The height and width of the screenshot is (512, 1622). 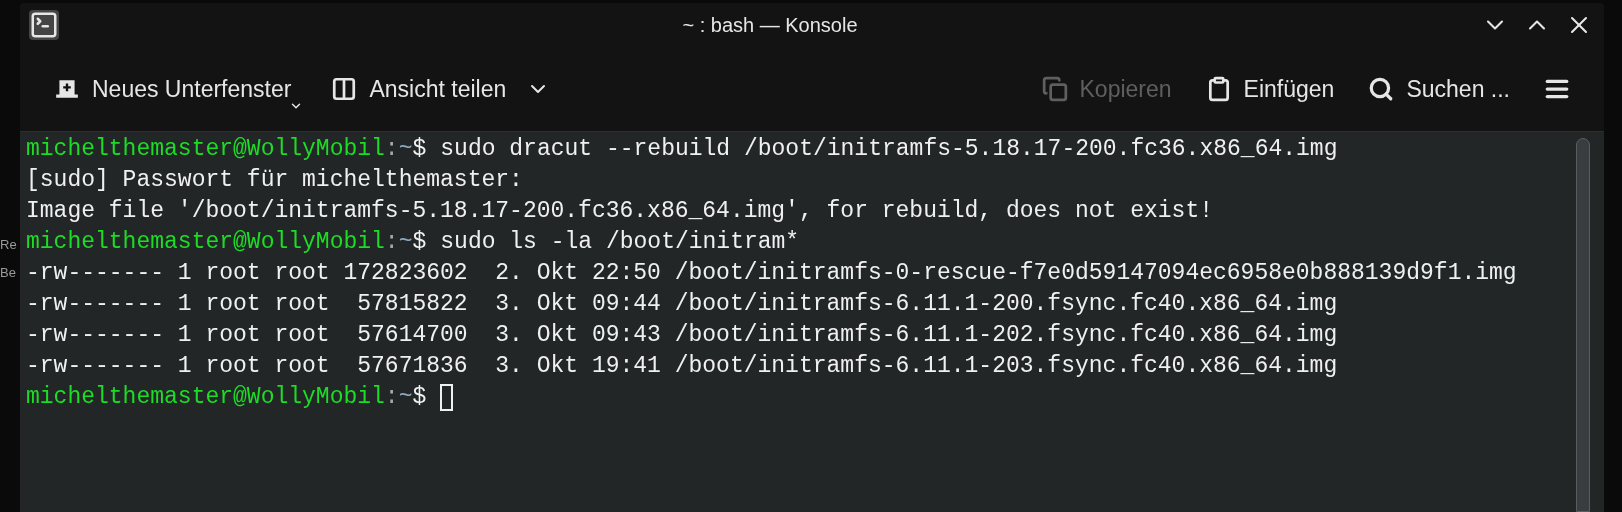 I want to click on output-text: [sudo] Passwort für michelthemaster:, so click(x=274, y=181).